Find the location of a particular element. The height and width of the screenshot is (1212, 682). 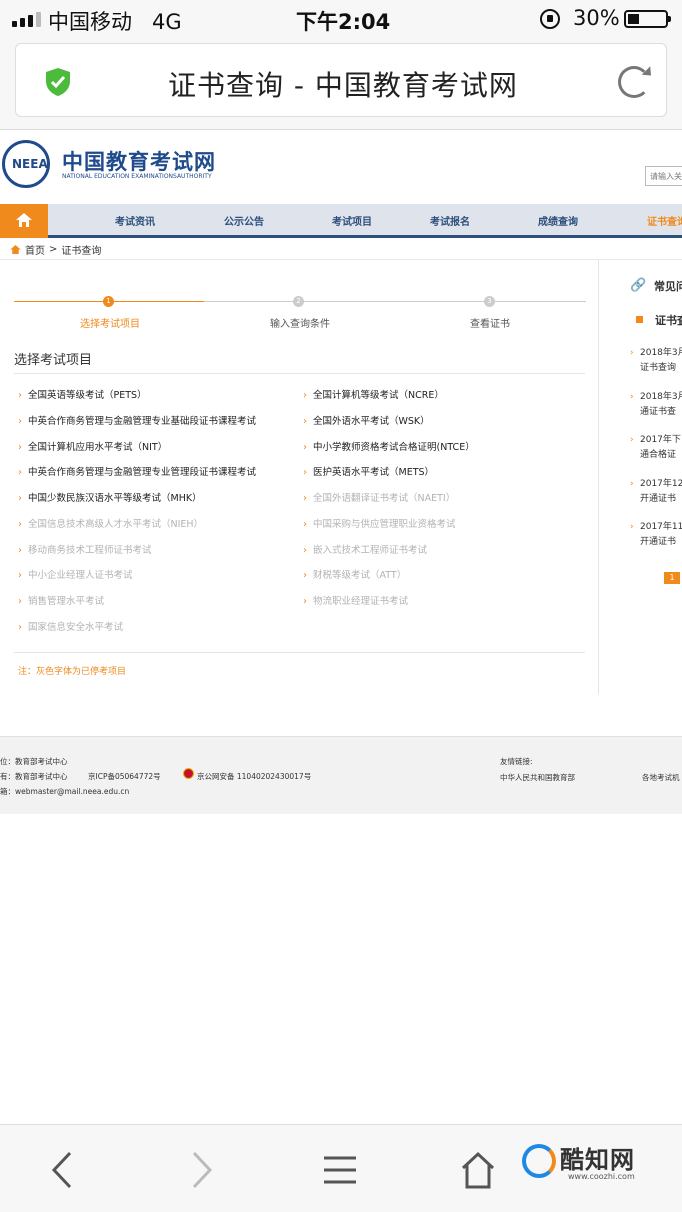

url-field: 证书查询 - 中国教育考试网 is located at coordinates (341, 80).